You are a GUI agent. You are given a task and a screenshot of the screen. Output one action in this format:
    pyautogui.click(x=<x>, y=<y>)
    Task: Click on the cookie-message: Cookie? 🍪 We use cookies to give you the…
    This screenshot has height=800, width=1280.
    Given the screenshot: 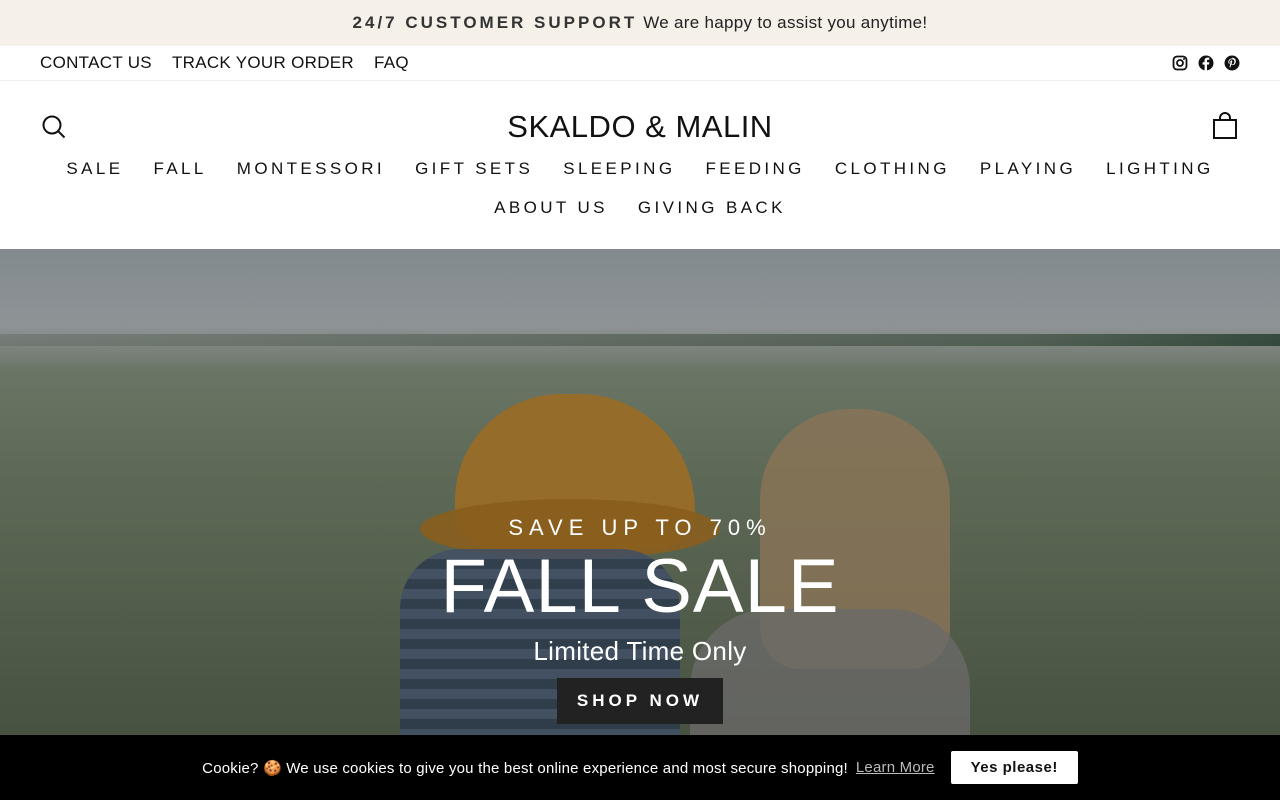 What is the action you would take?
    pyautogui.click(x=525, y=768)
    